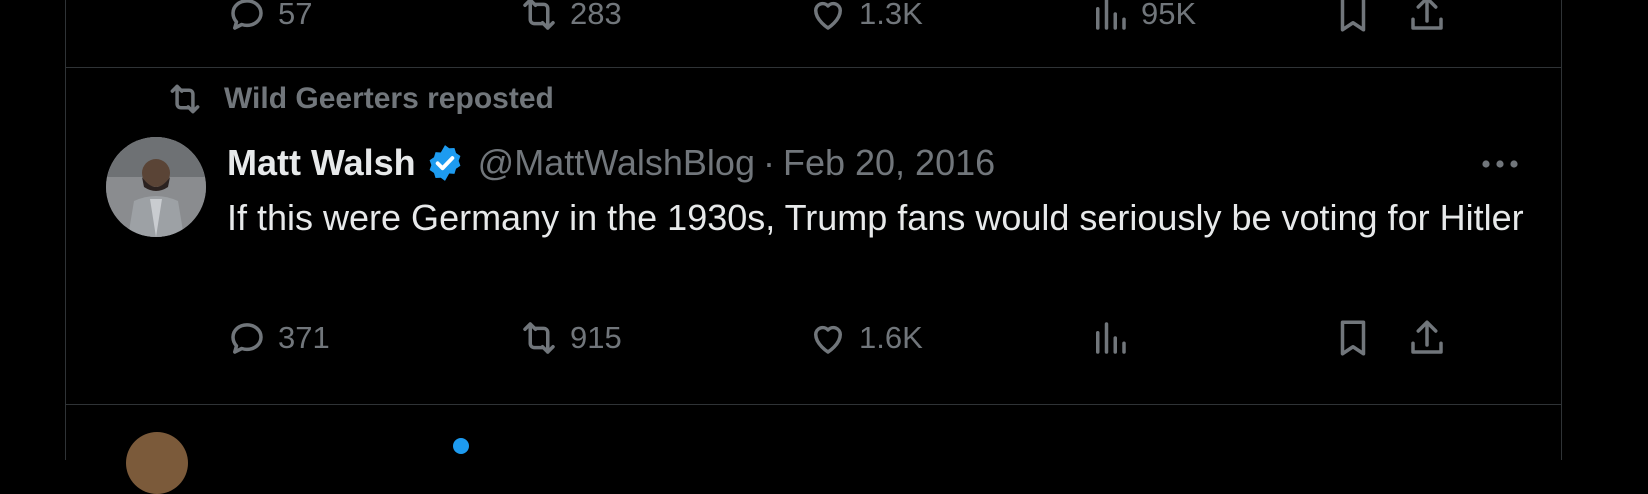 The height and width of the screenshot is (494, 1648). What do you see at coordinates (304, 337) in the screenshot?
I see `reply-count: 371` at bounding box center [304, 337].